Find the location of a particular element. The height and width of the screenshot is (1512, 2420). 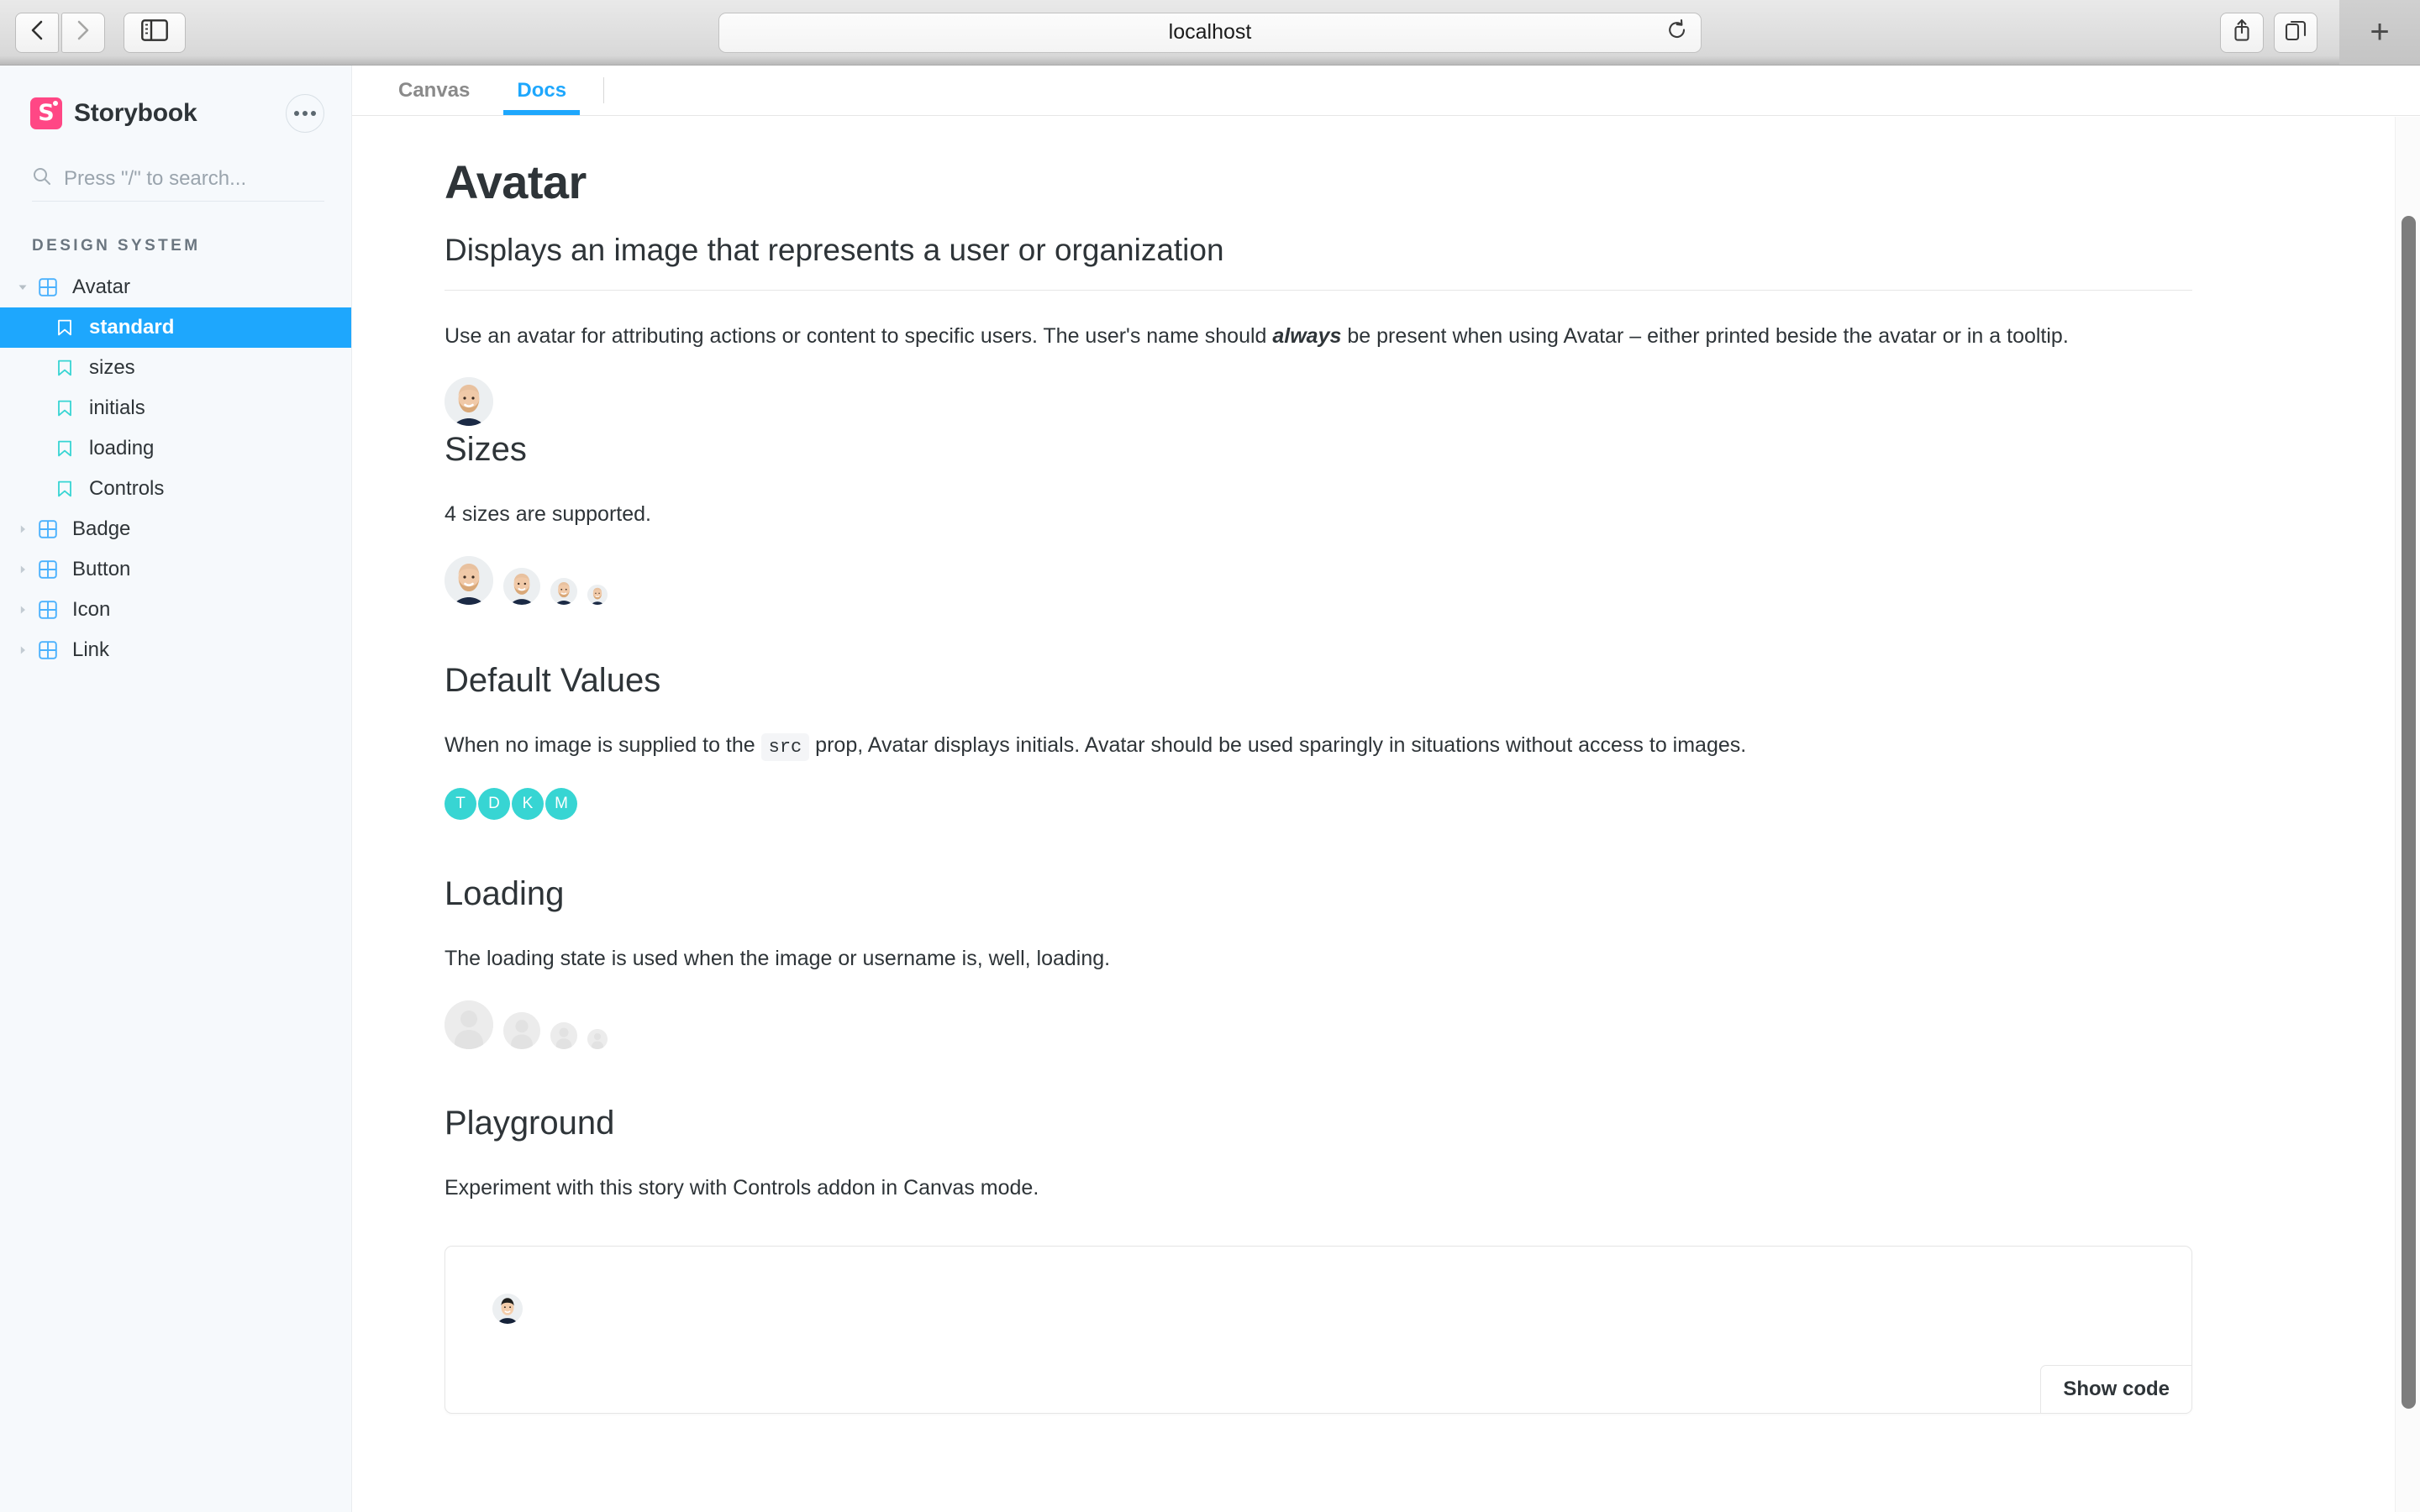

sidebar-menu-button is located at coordinates (305, 113).